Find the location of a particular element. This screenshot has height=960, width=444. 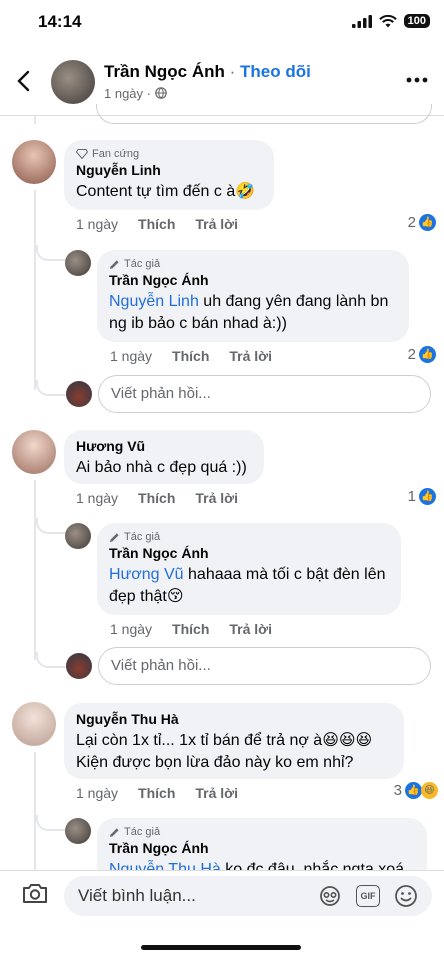

commenter-name: Nguyễn Linh is located at coordinates (169, 170).